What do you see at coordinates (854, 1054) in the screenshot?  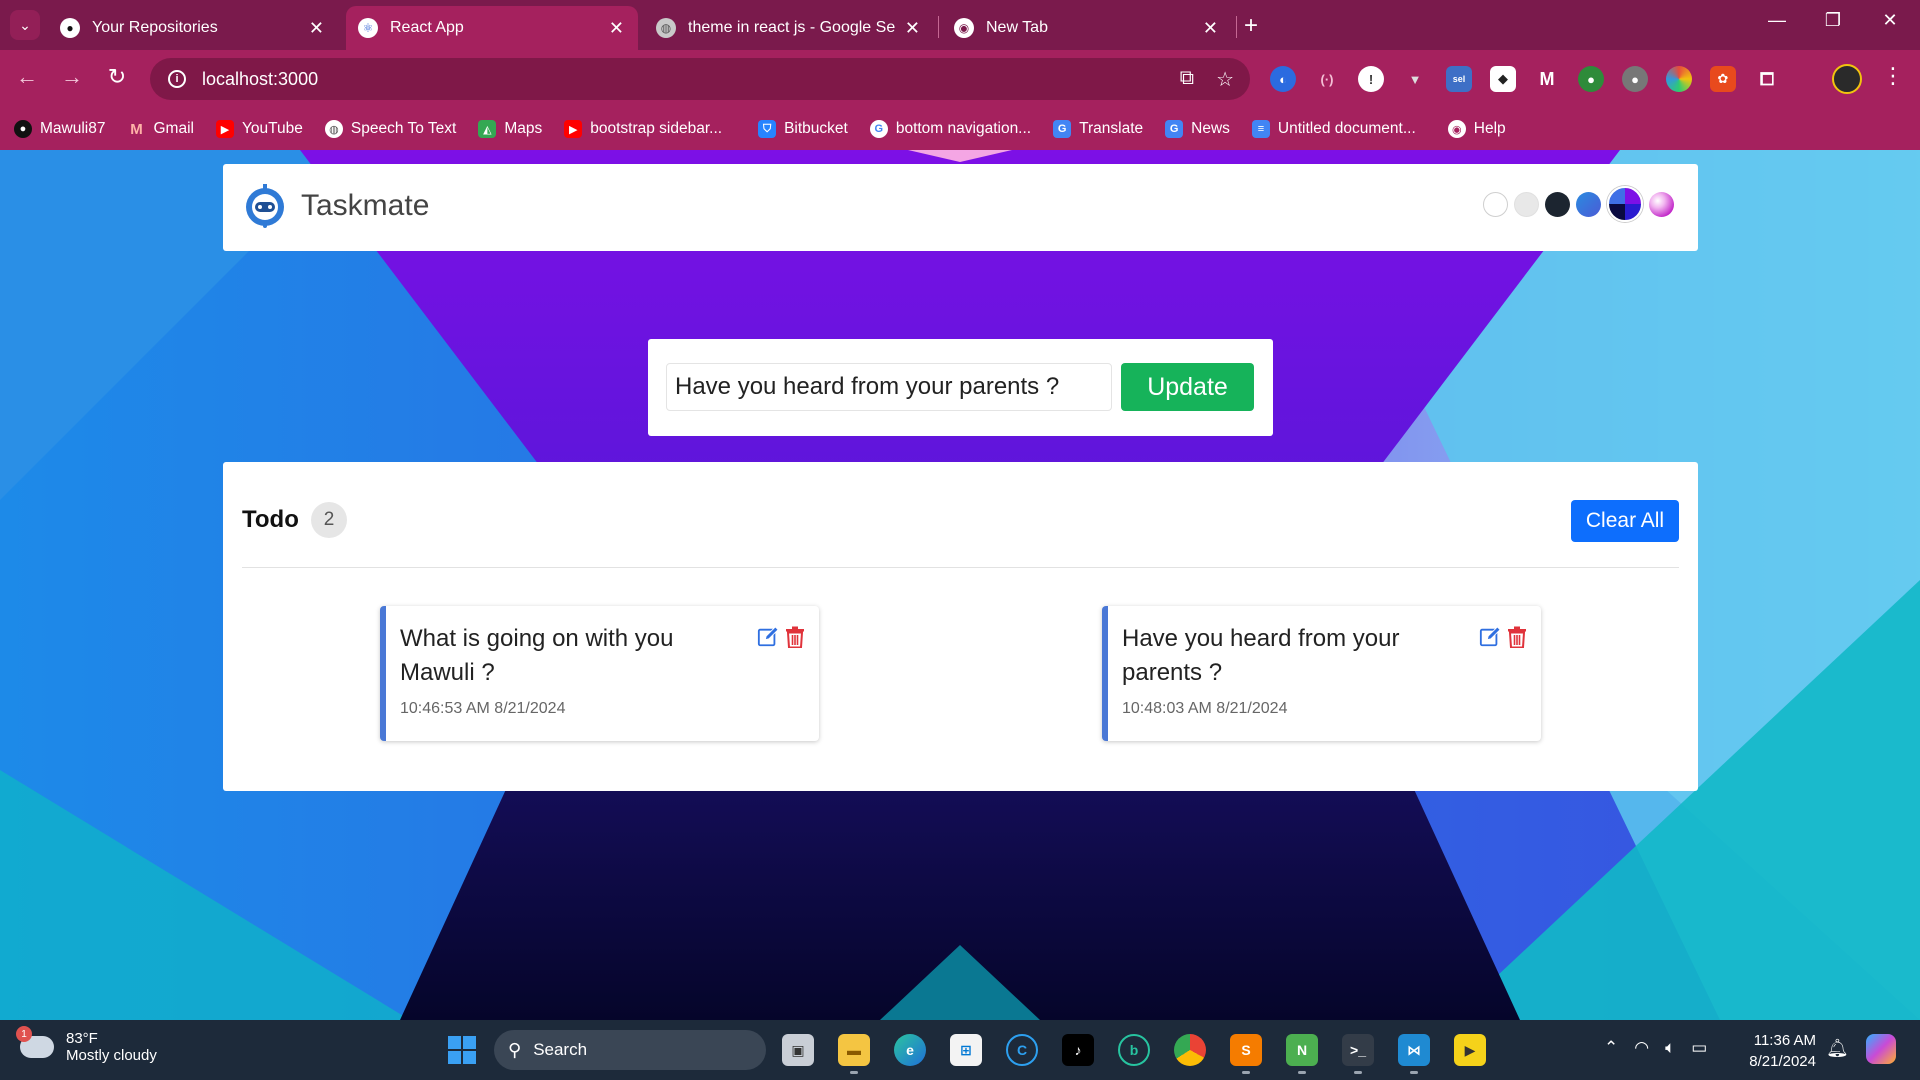 I see `file-explorer-icon: ▬` at bounding box center [854, 1054].